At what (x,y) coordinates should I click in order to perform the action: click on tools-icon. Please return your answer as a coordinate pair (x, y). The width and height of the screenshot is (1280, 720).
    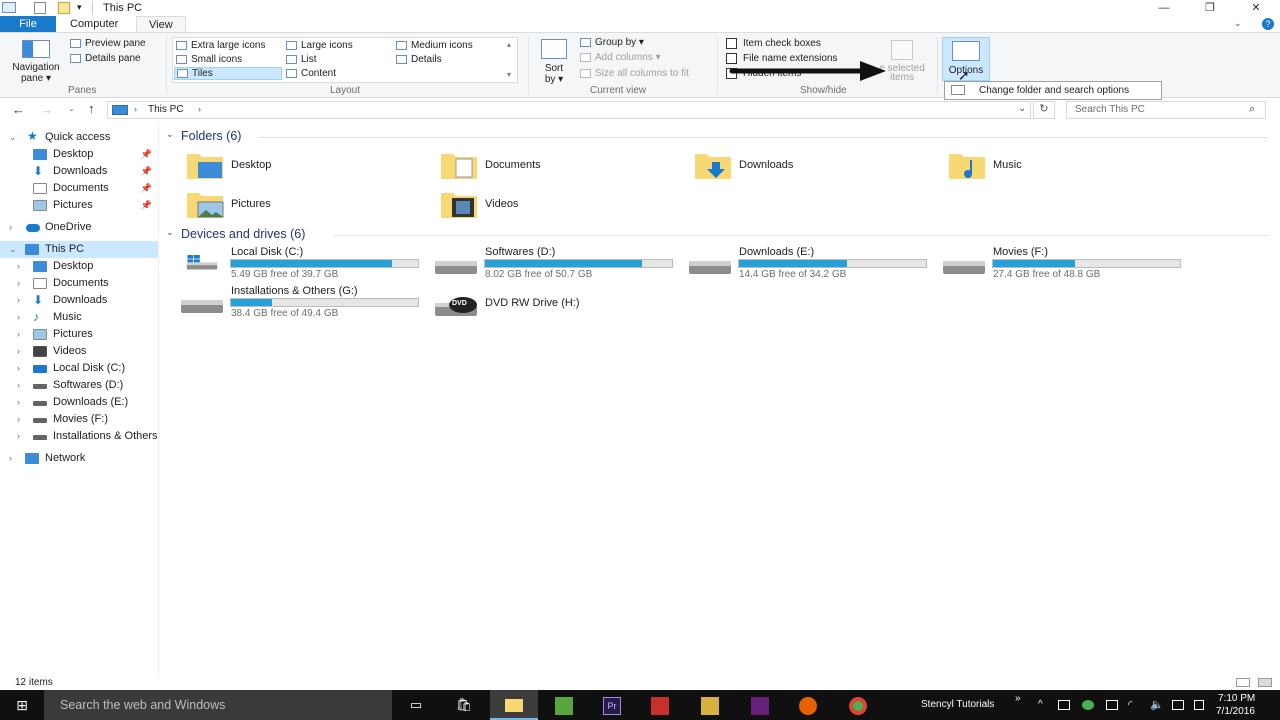
    Looking at the image, I should click on (710, 705).